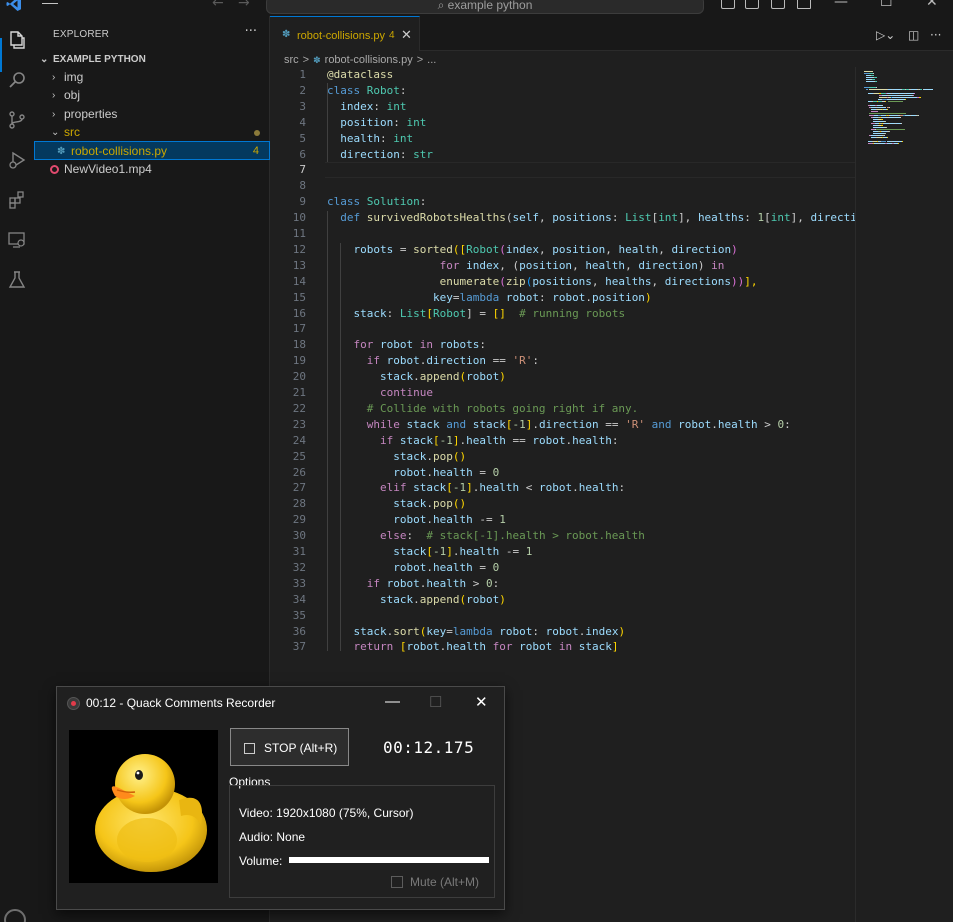 The height and width of the screenshot is (922, 953). I want to click on active-indicator, so click(1, 55).